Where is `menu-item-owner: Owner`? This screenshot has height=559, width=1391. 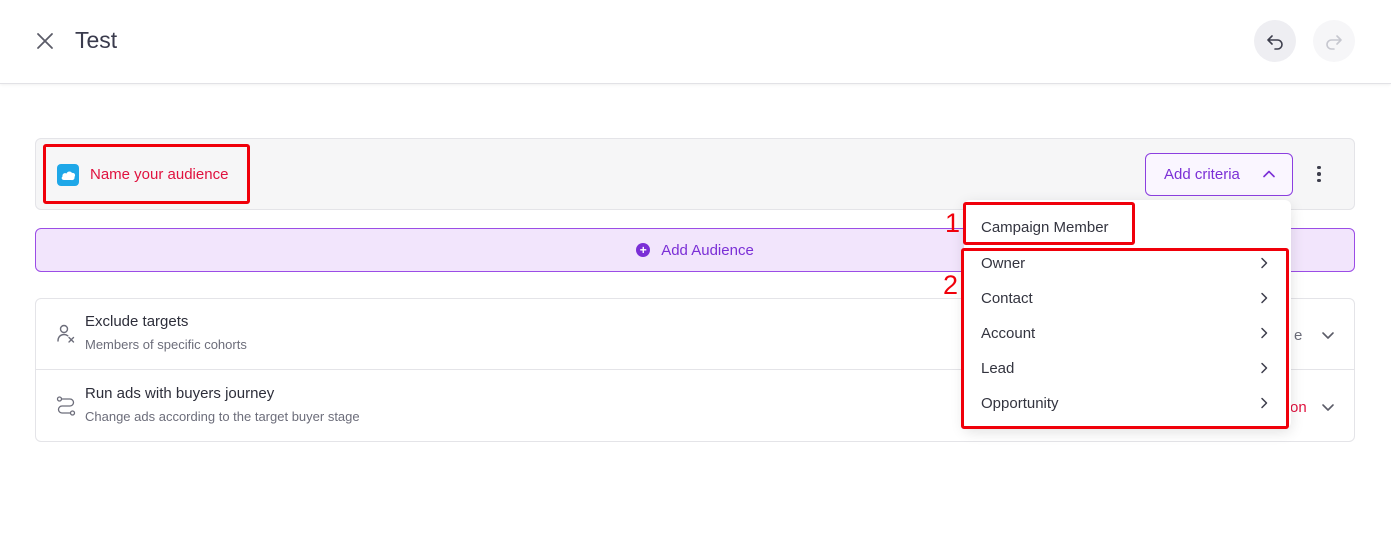 menu-item-owner: Owner is located at coordinates (1127, 263).